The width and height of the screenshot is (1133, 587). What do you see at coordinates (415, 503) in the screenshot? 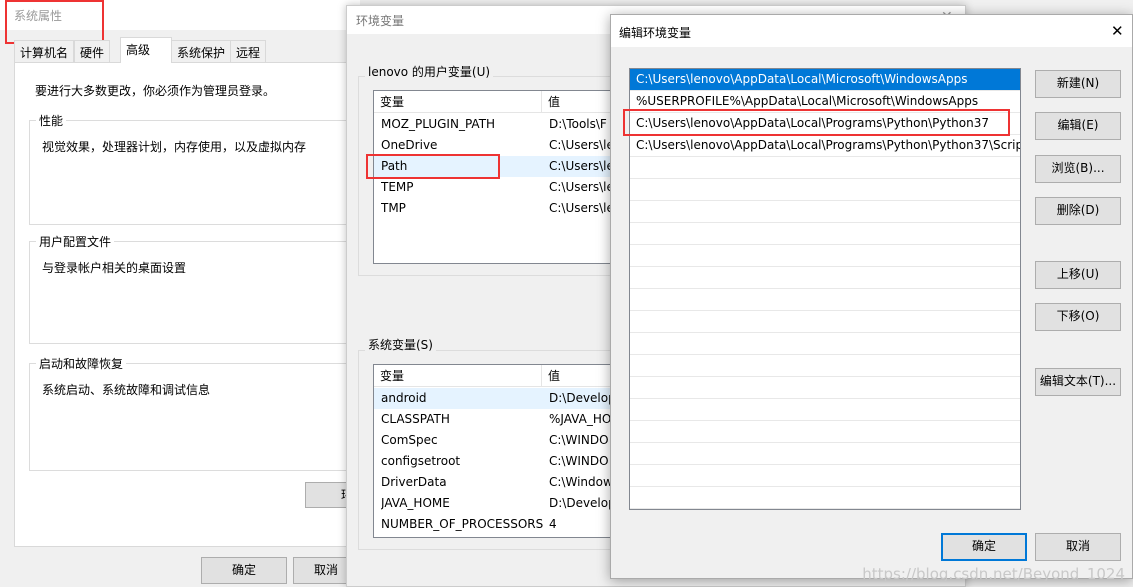
I see `var-name: JAVA_HOME` at bounding box center [415, 503].